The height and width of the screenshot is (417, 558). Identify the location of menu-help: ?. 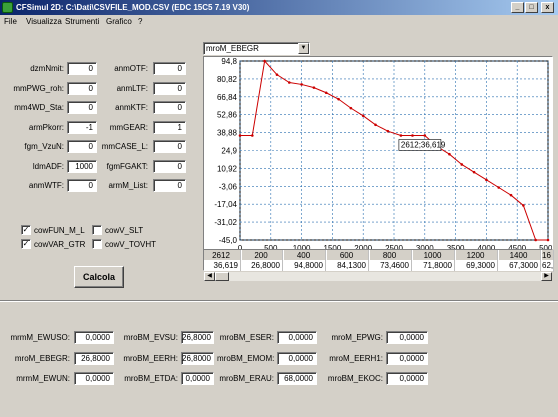
(140, 22).